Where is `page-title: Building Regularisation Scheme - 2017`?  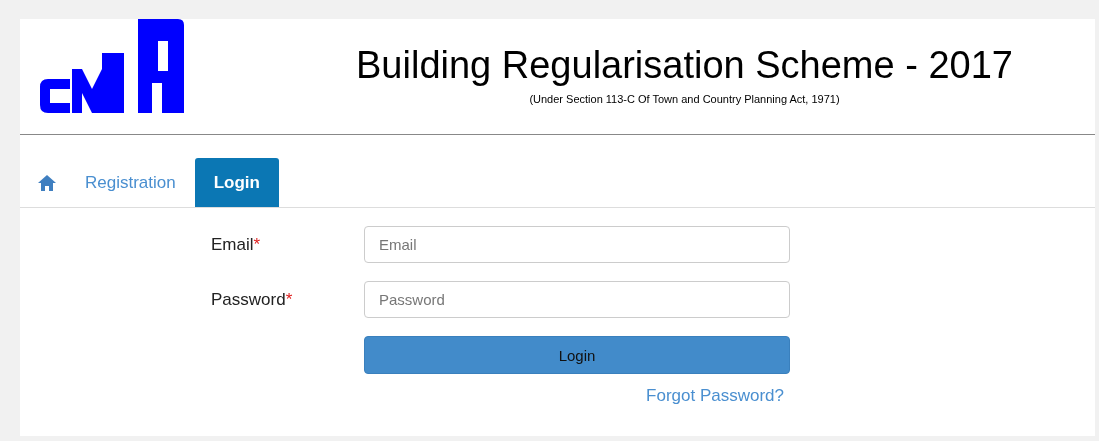
page-title: Building Regularisation Scheme - 2017 is located at coordinates (684, 65).